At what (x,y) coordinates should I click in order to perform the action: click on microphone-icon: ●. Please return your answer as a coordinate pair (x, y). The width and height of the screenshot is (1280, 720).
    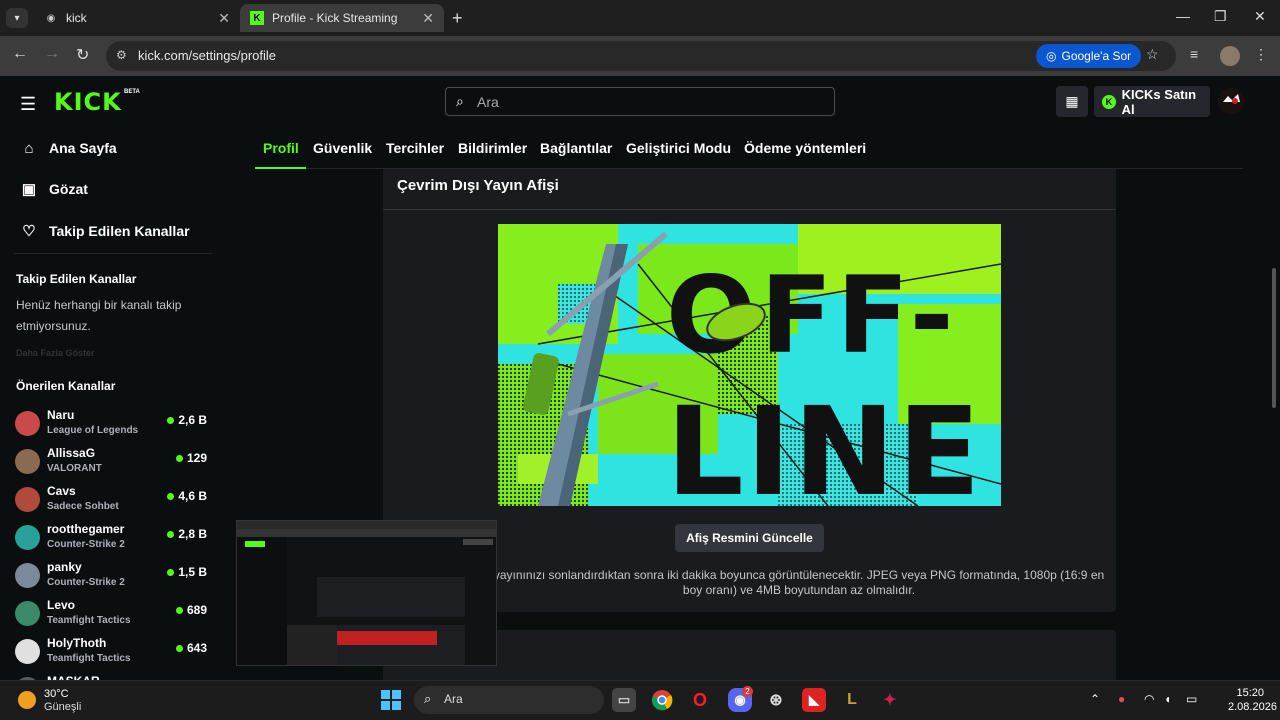
    Looking at the image, I should click on (1121, 699).